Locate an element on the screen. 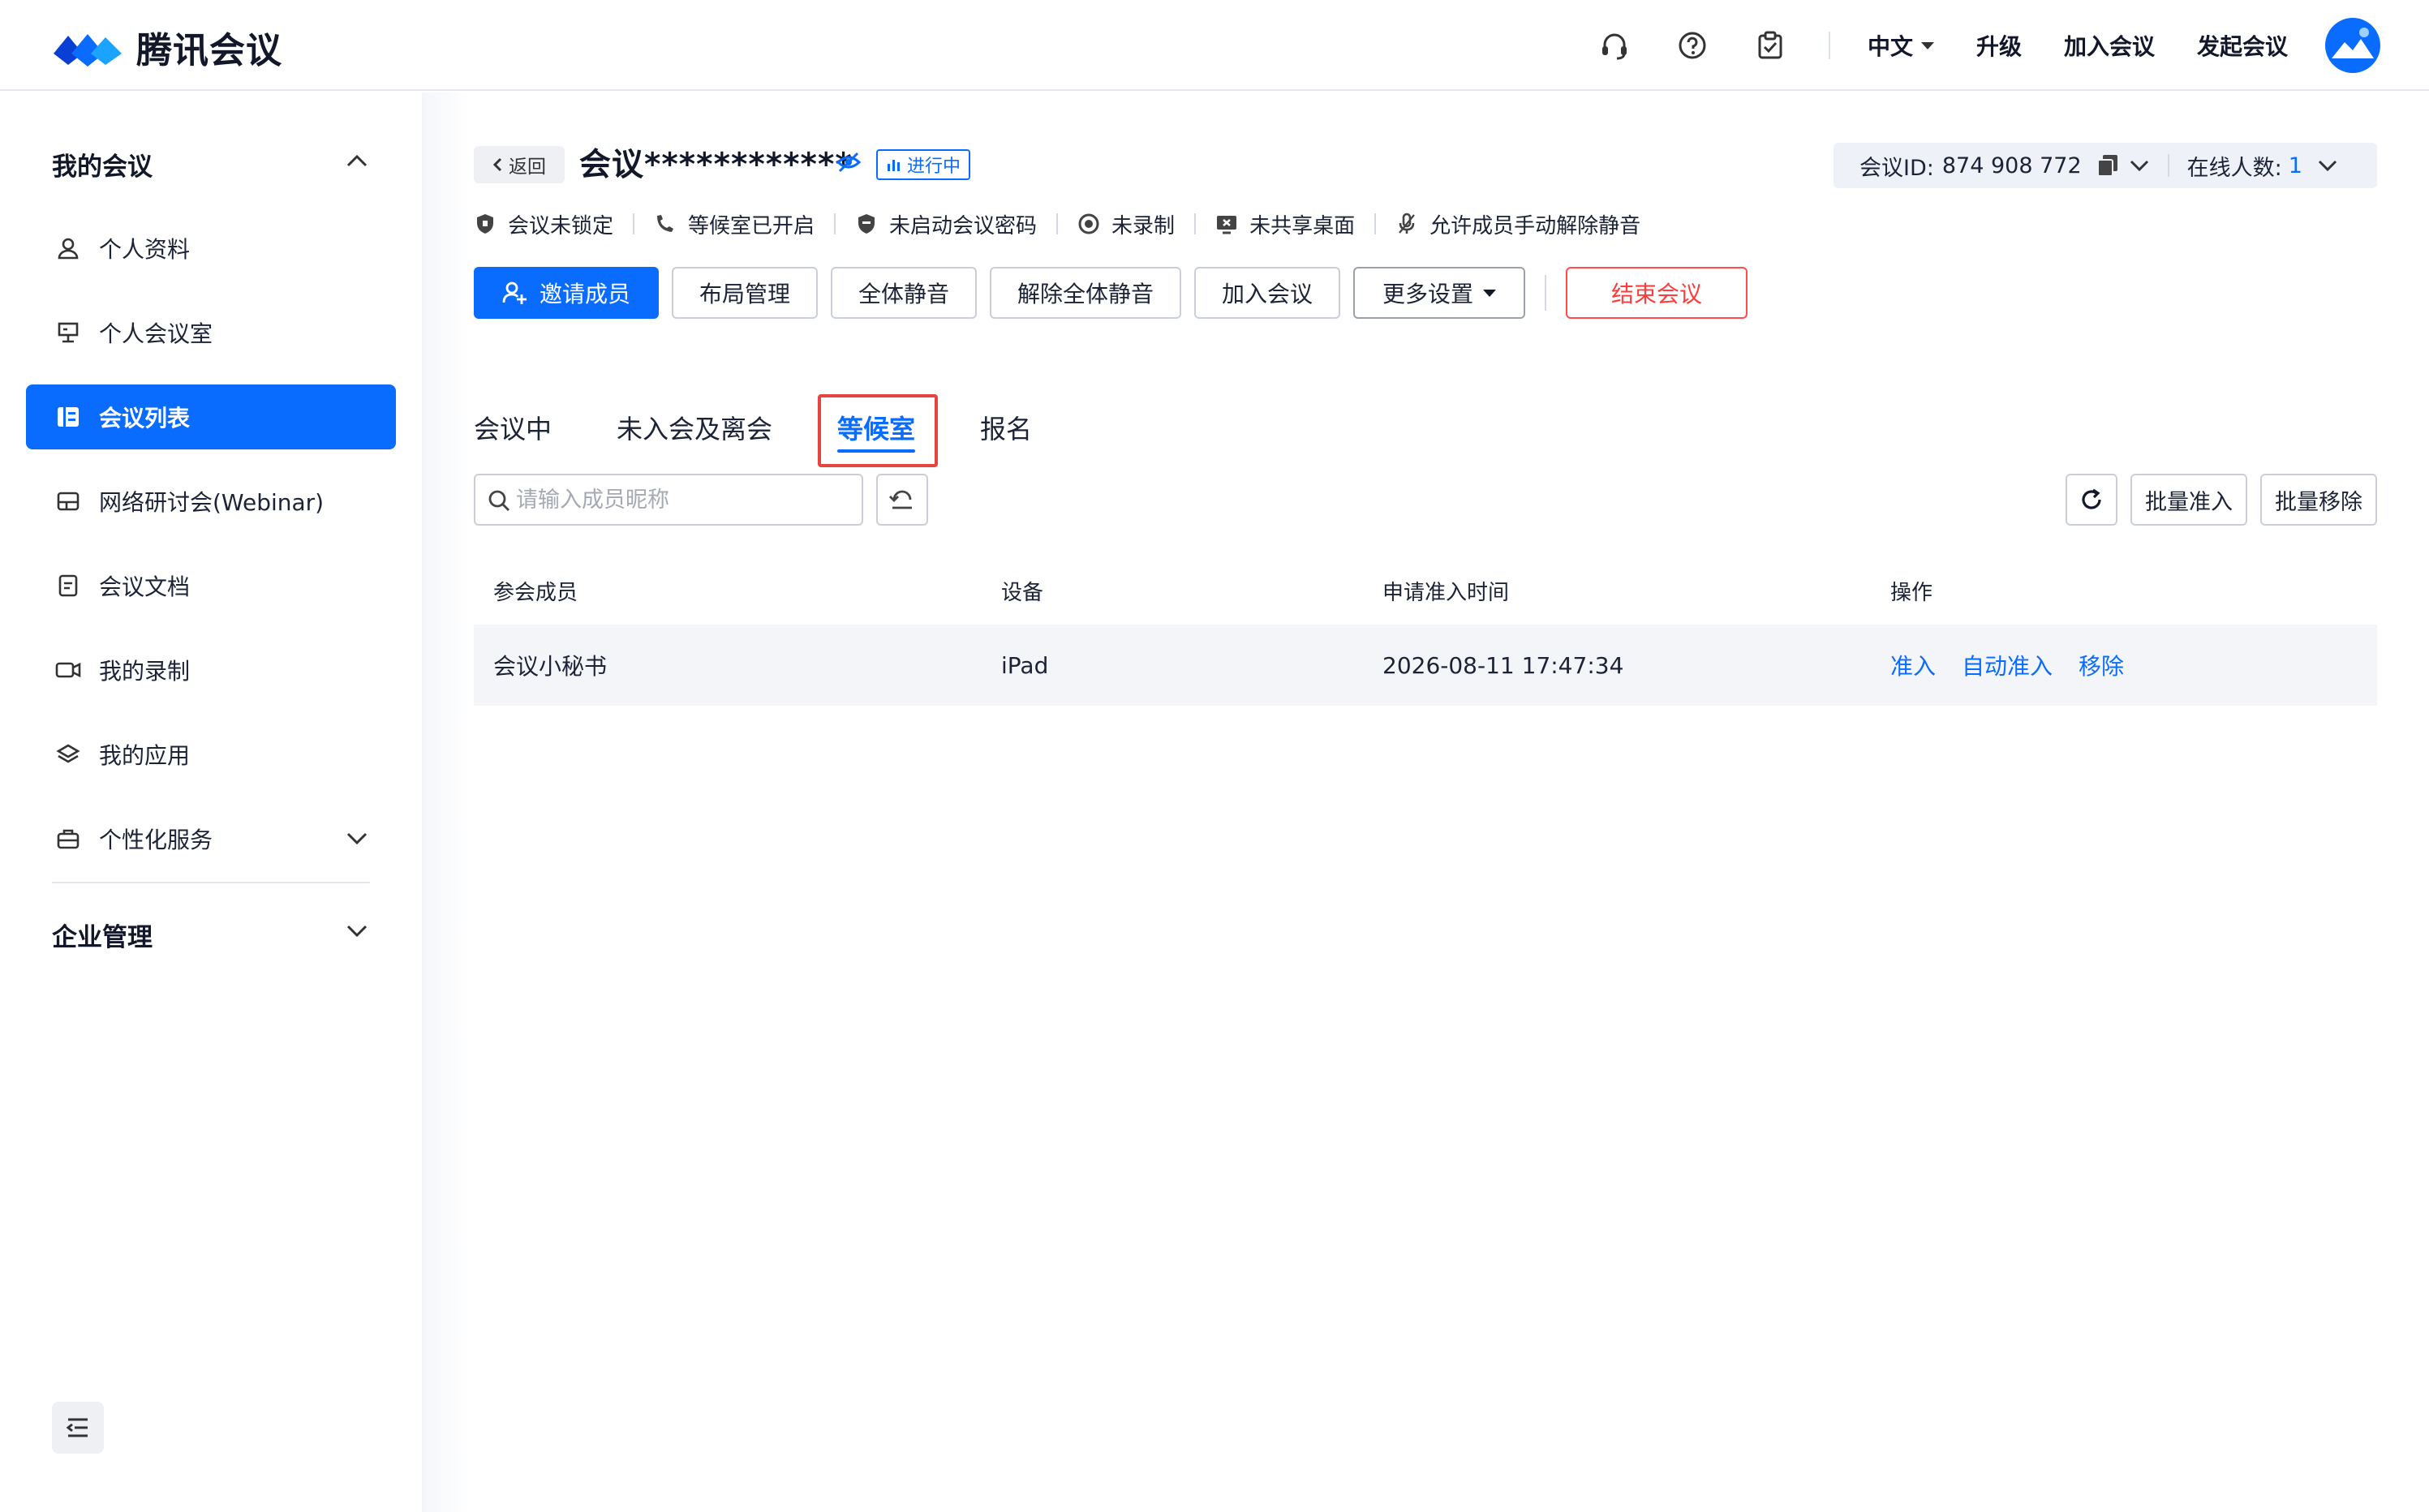 The height and width of the screenshot is (1512, 2429). user-icon is located at coordinates (68, 248).